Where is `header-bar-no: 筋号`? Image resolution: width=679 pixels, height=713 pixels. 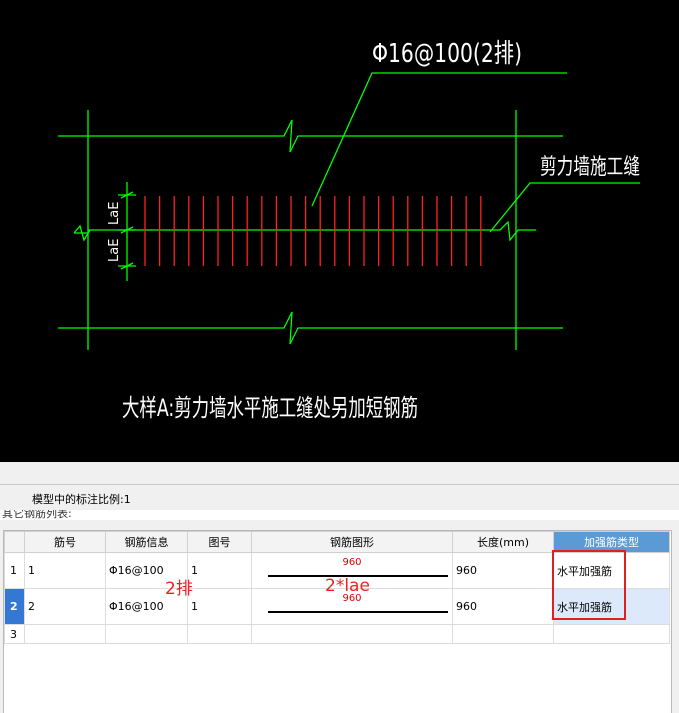 header-bar-no: 筋号 is located at coordinates (65, 542).